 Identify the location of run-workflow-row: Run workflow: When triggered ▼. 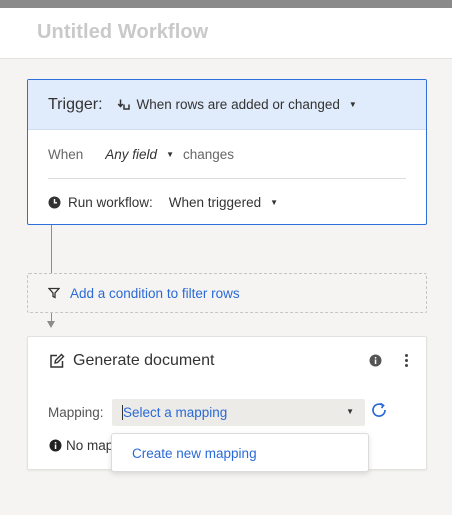
(163, 202).